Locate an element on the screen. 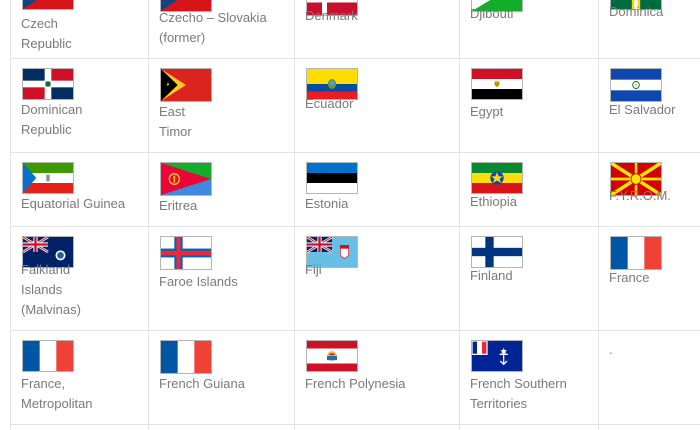  dominican-republic-flag is located at coordinates (48, 84).